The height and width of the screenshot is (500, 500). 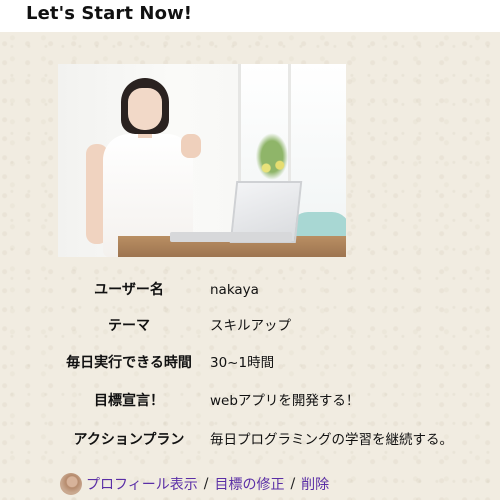 What do you see at coordinates (250, 16) in the screenshot?
I see `header-bar: Let's Start Now!` at bounding box center [250, 16].